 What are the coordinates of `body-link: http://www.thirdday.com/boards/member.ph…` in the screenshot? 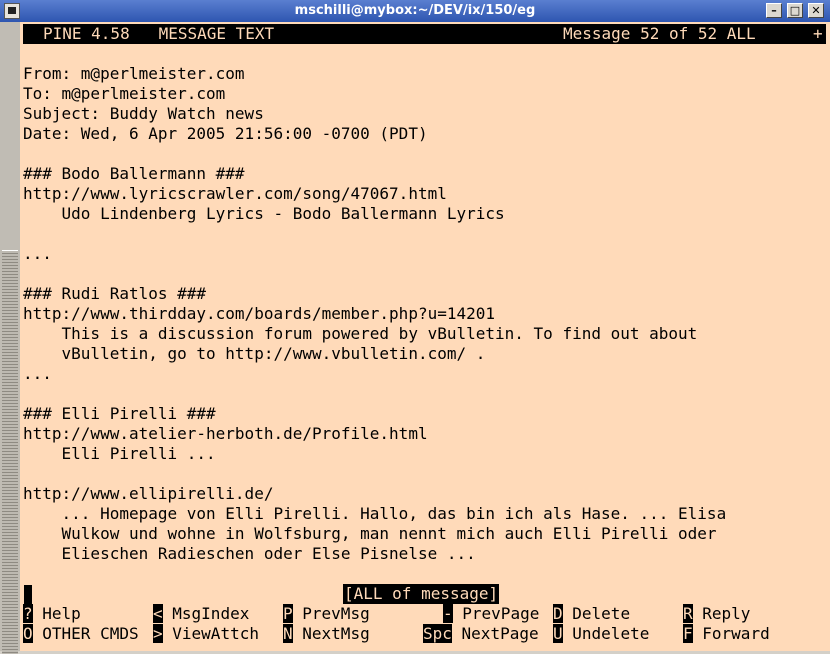 It's located at (259, 314).